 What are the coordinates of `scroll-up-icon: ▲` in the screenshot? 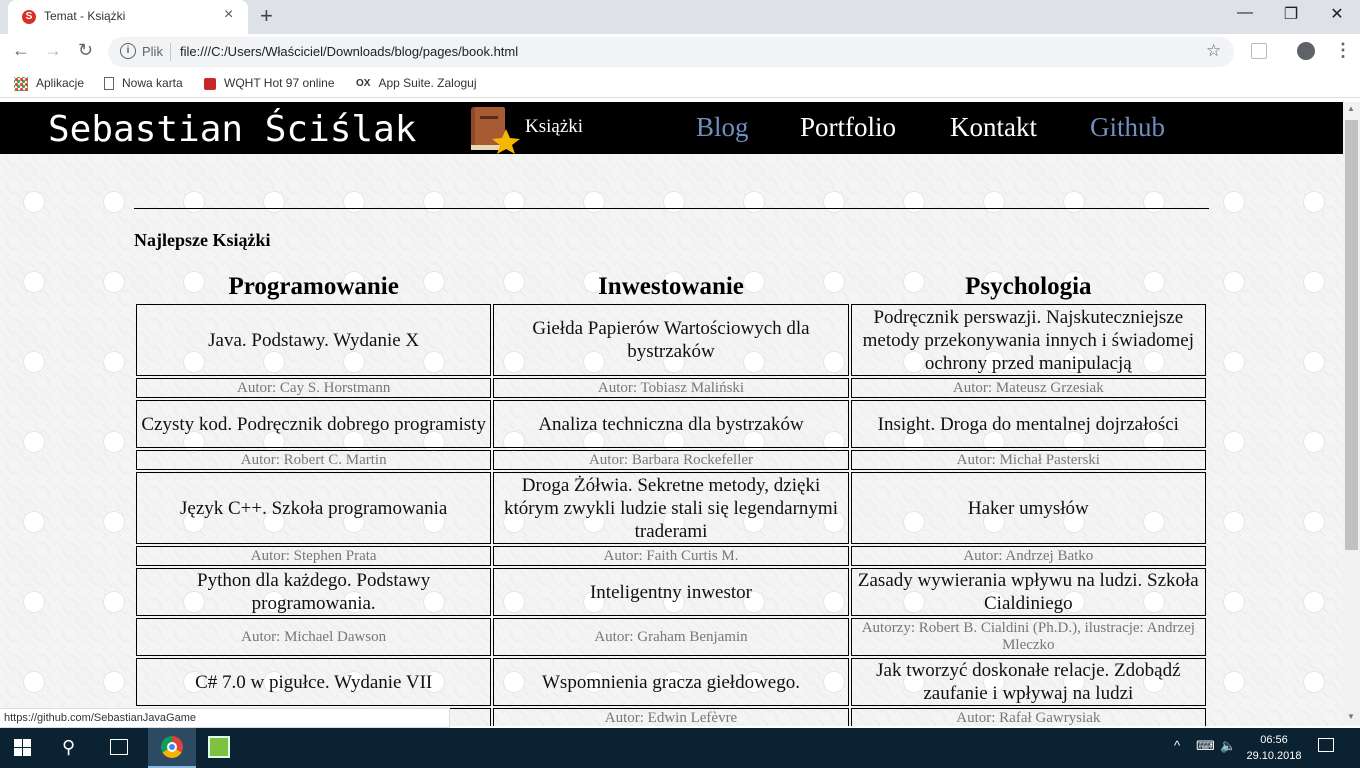 It's located at (1351, 108).